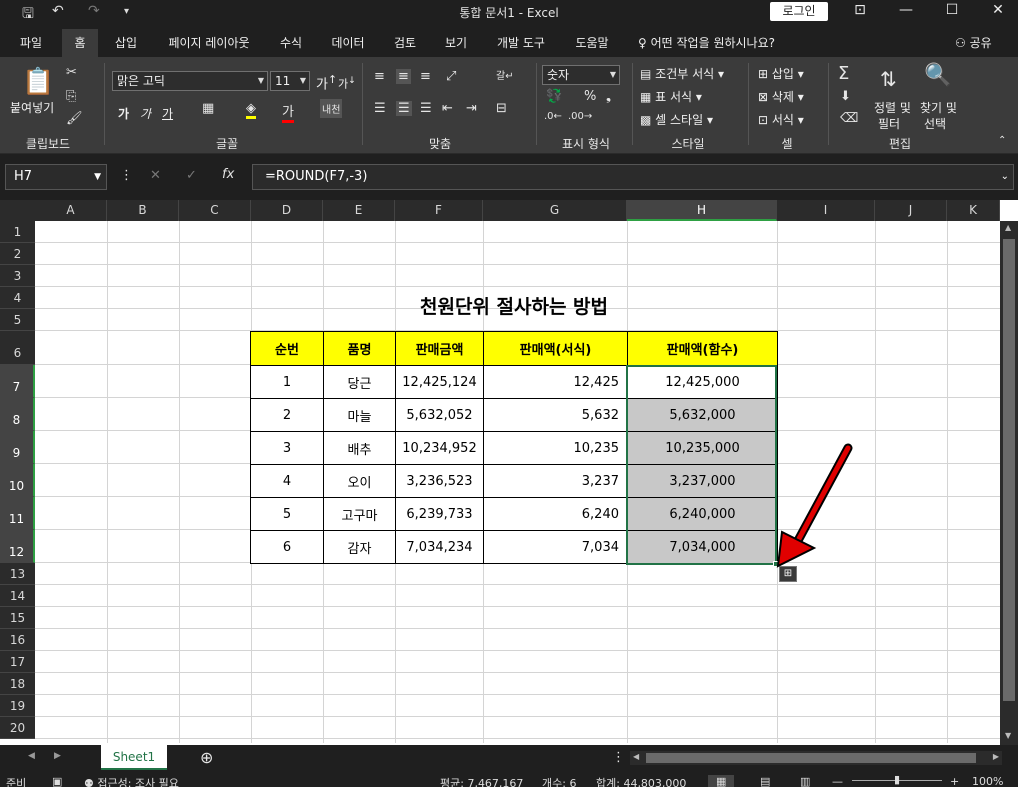 This screenshot has height=787, width=1018. I want to click on increase-font-icon: 가↑, so click(326, 82).